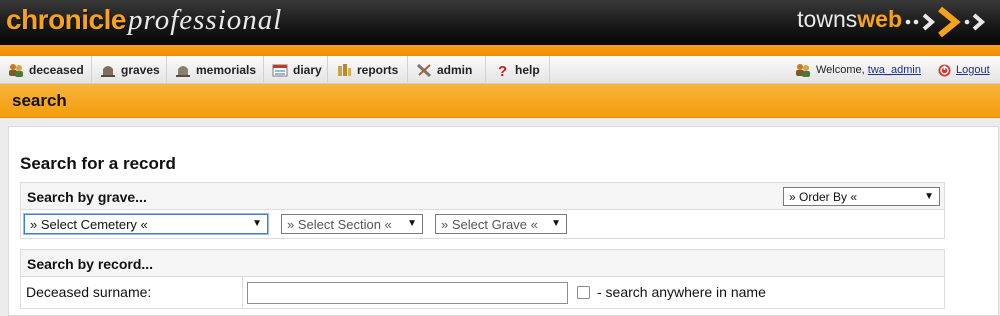 The image size is (1000, 316). I want to click on search-anywhere-label: - search anywhere in name, so click(681, 292).